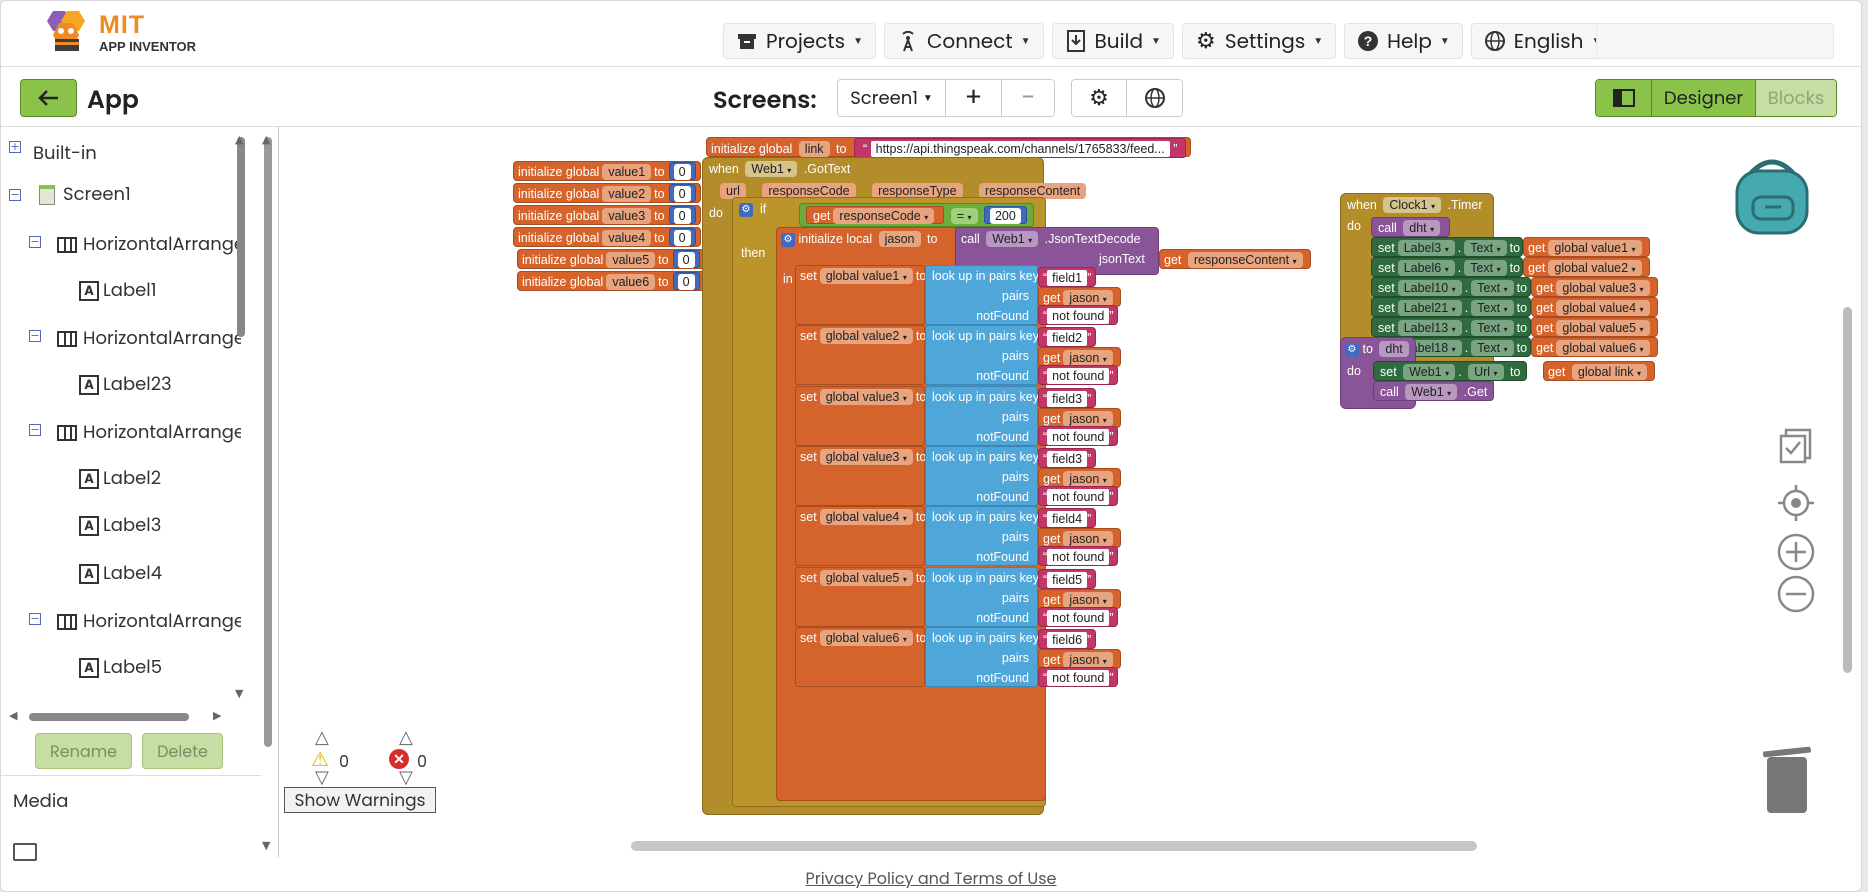 The image size is (1868, 892). What do you see at coordinates (129, 33) in the screenshot?
I see `mit-app-inventor-logo: MIT APP INVENTOR` at bounding box center [129, 33].